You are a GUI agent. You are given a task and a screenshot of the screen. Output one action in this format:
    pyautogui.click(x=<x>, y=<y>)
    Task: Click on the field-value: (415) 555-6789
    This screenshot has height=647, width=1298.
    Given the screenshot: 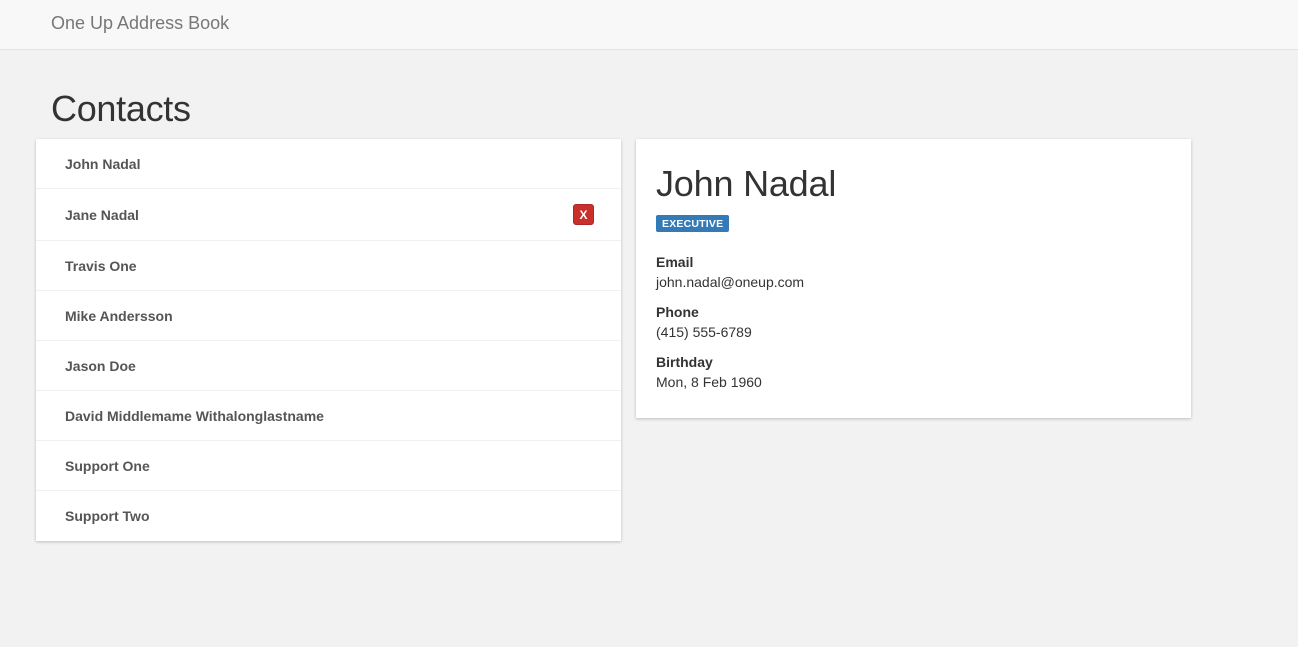 What is the action you would take?
    pyautogui.click(x=704, y=332)
    